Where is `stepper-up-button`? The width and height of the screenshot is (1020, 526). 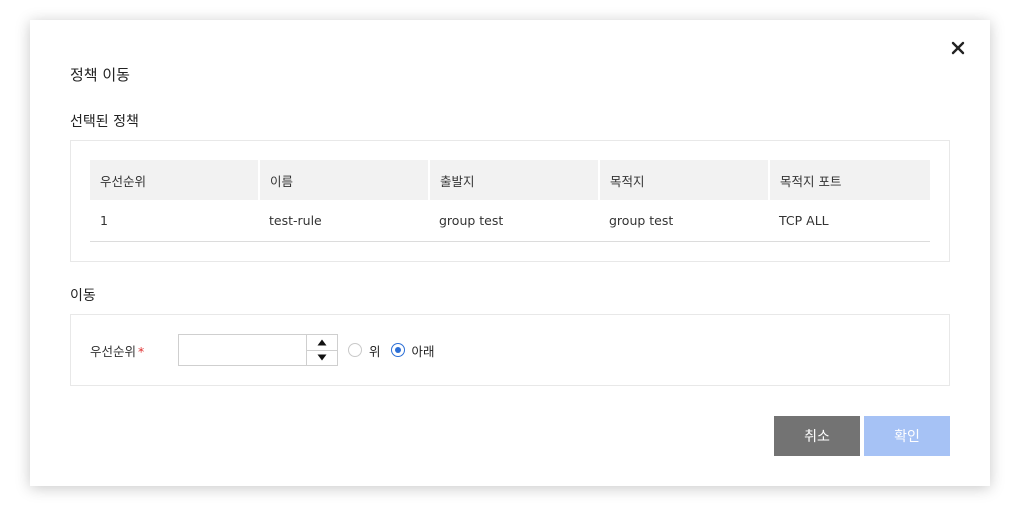
stepper-up-button is located at coordinates (322, 343).